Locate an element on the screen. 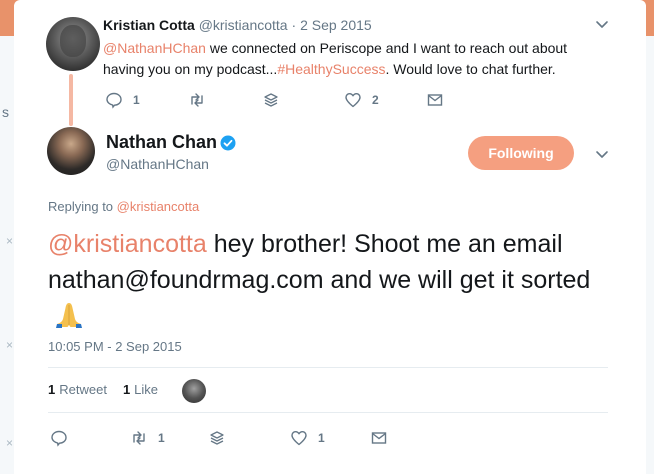 This screenshot has width=654, height=474. author-handle: @NathanHChan is located at coordinates (157, 164).